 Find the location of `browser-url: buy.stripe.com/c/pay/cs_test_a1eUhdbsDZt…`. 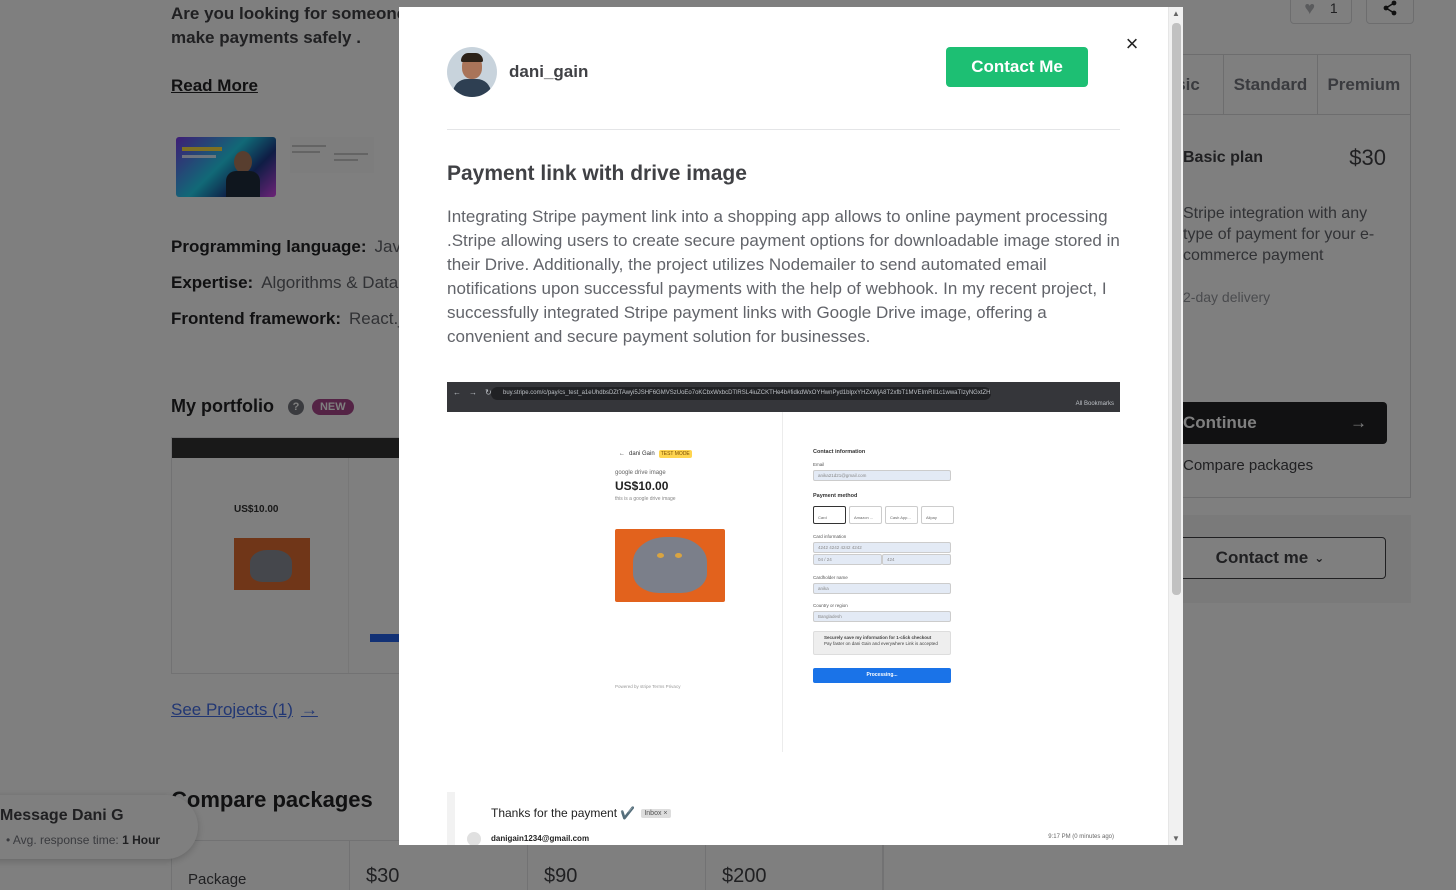

browser-url: buy.stripe.com/c/pay/cs_test_a1eUhdbsDZt… is located at coordinates (741, 393).